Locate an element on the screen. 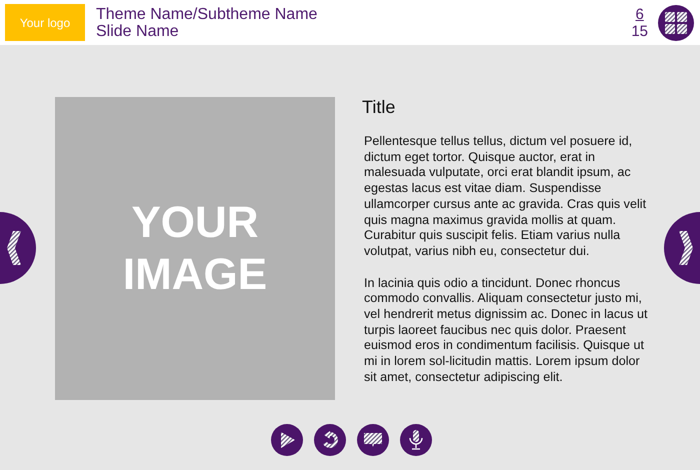 Image resolution: width=700 pixels, height=470 pixels. chevron-left-icon is located at coordinates (14, 248).